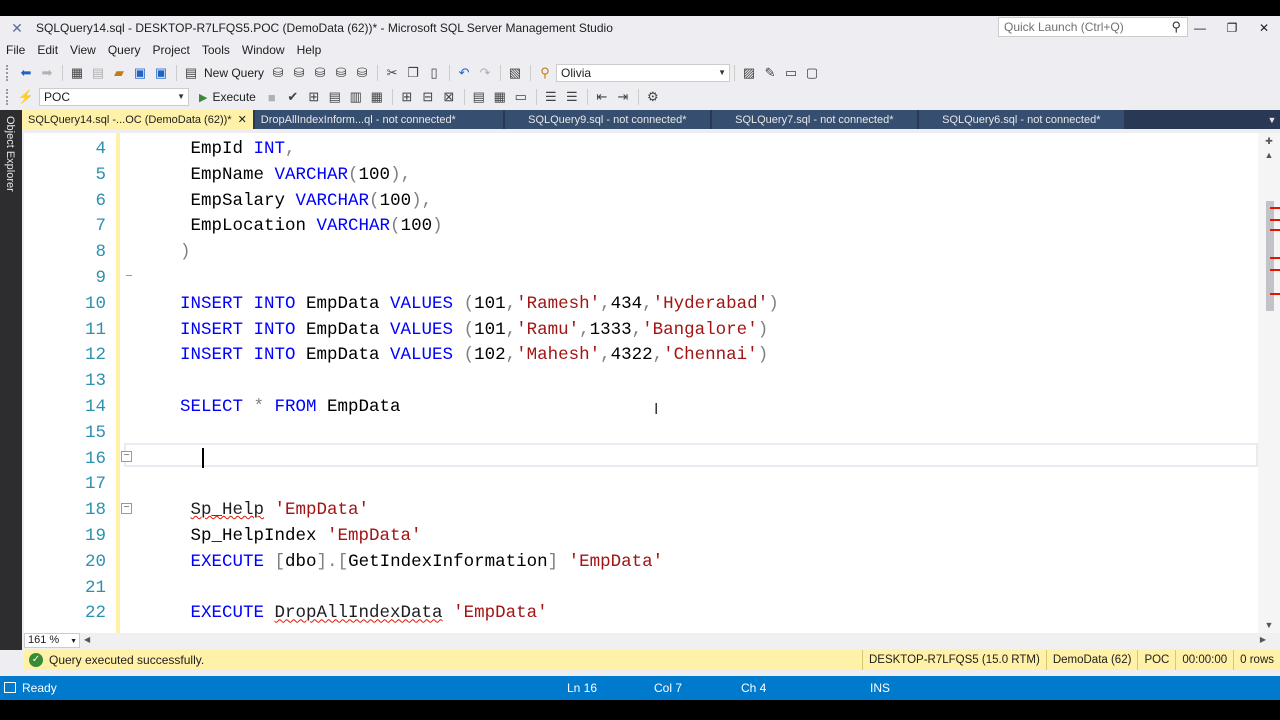  I want to click on xmla-query-icon: ⛁, so click(362, 73).